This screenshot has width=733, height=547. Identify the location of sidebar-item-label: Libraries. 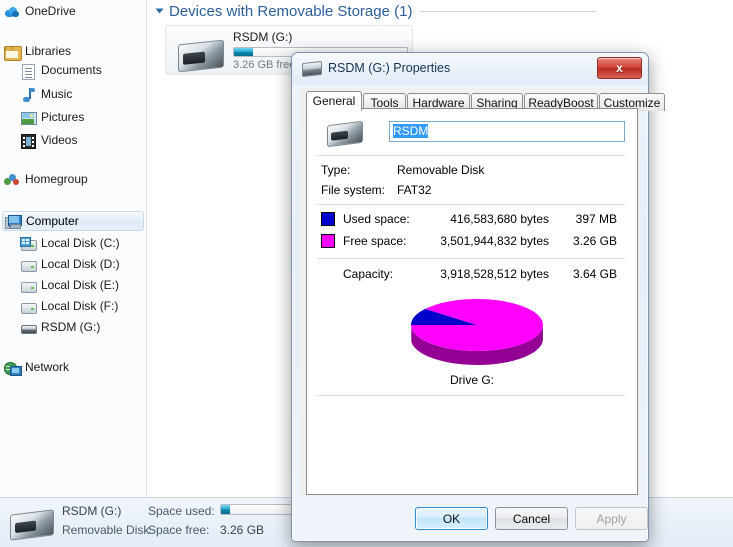
(48, 51).